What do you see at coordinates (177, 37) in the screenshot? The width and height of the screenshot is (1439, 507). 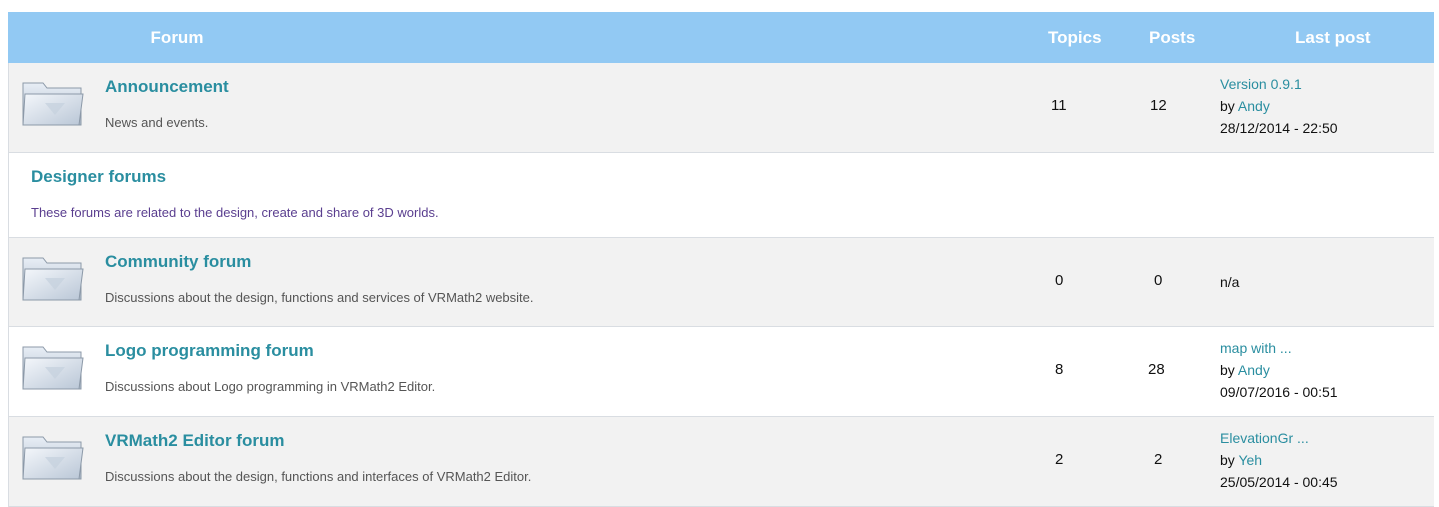 I see `header-forum: Forum` at bounding box center [177, 37].